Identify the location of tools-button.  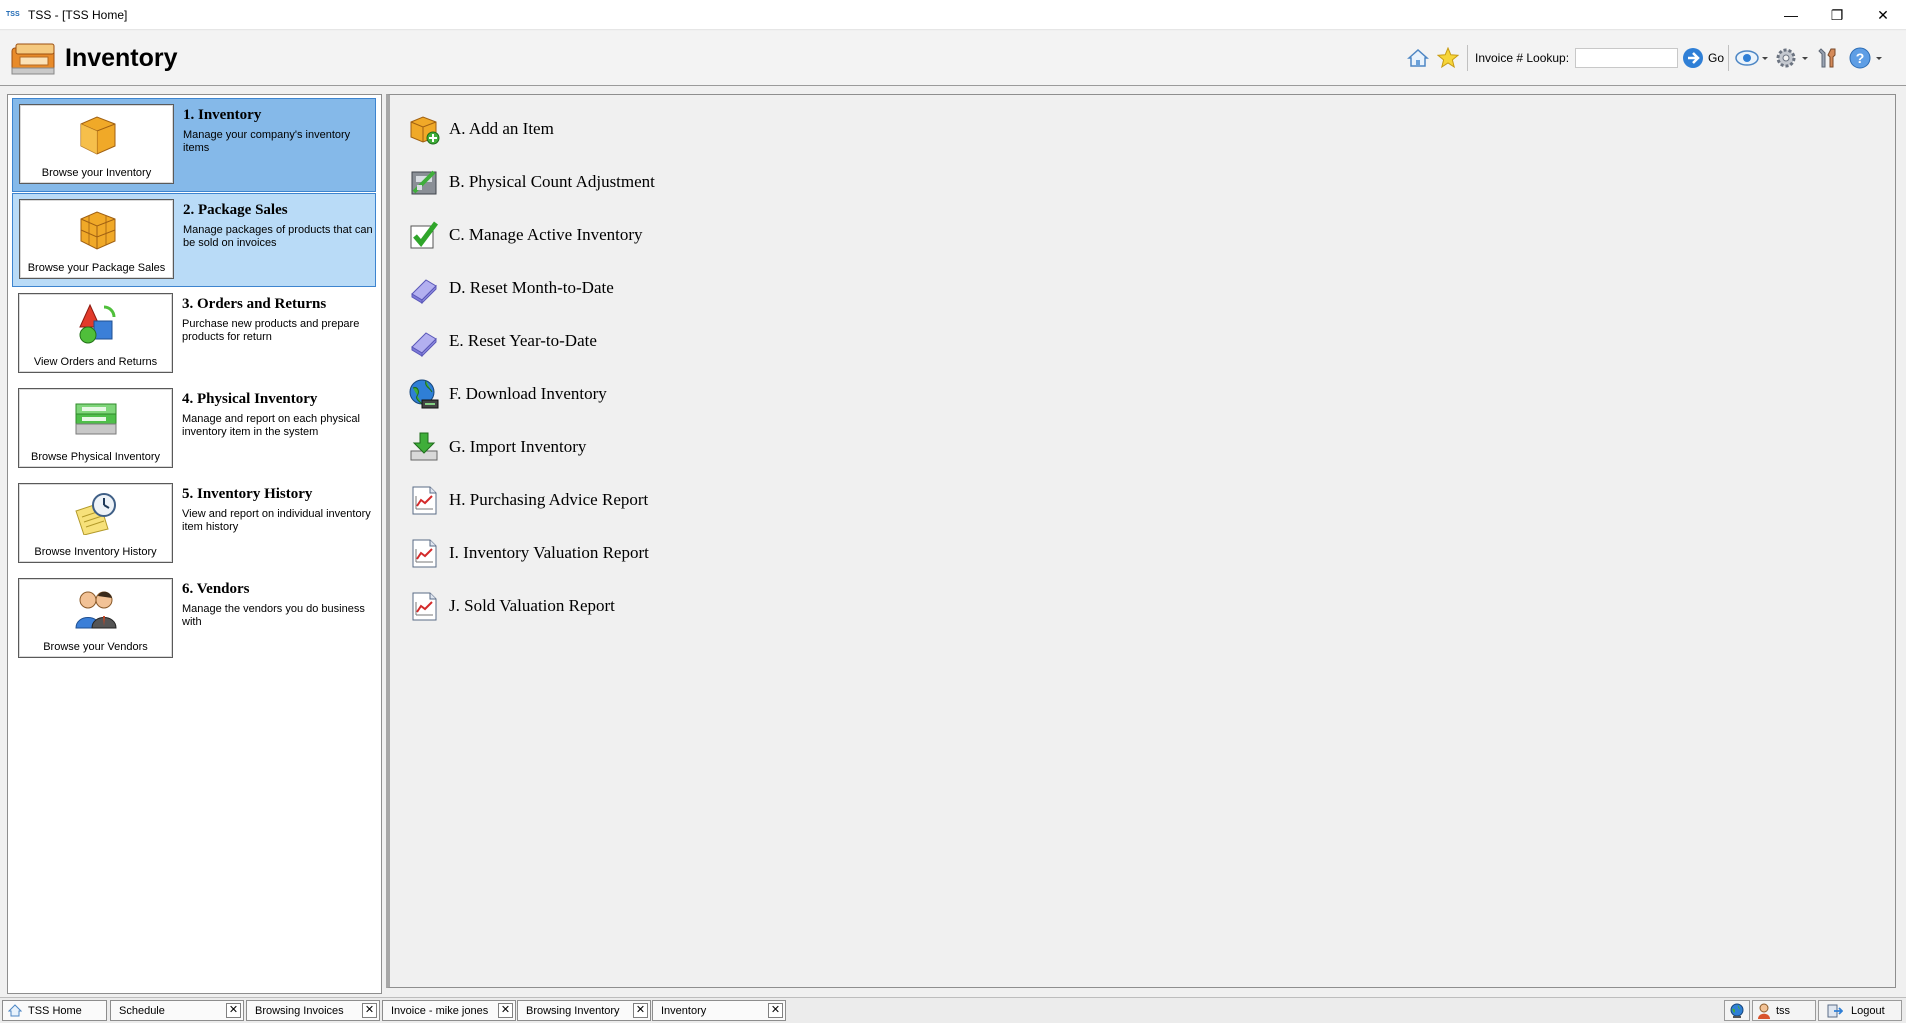
(1828, 58).